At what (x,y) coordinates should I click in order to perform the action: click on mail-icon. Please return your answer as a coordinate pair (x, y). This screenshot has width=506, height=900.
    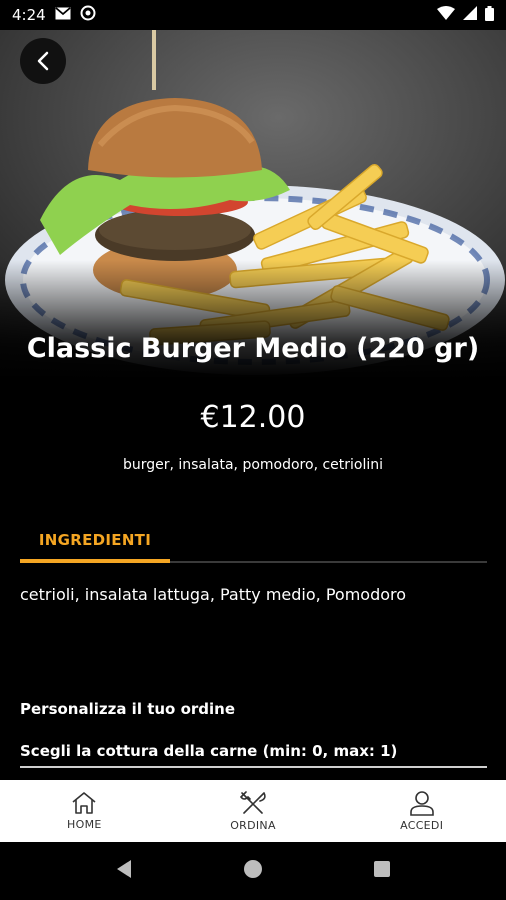
    Looking at the image, I should click on (63, 15).